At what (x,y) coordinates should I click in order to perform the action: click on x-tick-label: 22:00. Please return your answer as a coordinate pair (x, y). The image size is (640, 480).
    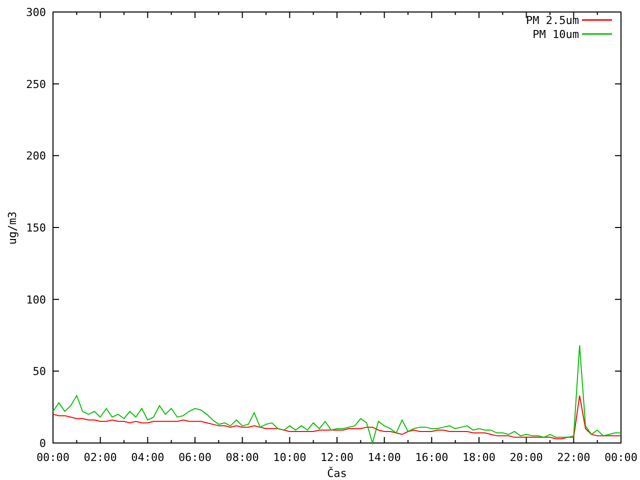
    Looking at the image, I should click on (573, 457).